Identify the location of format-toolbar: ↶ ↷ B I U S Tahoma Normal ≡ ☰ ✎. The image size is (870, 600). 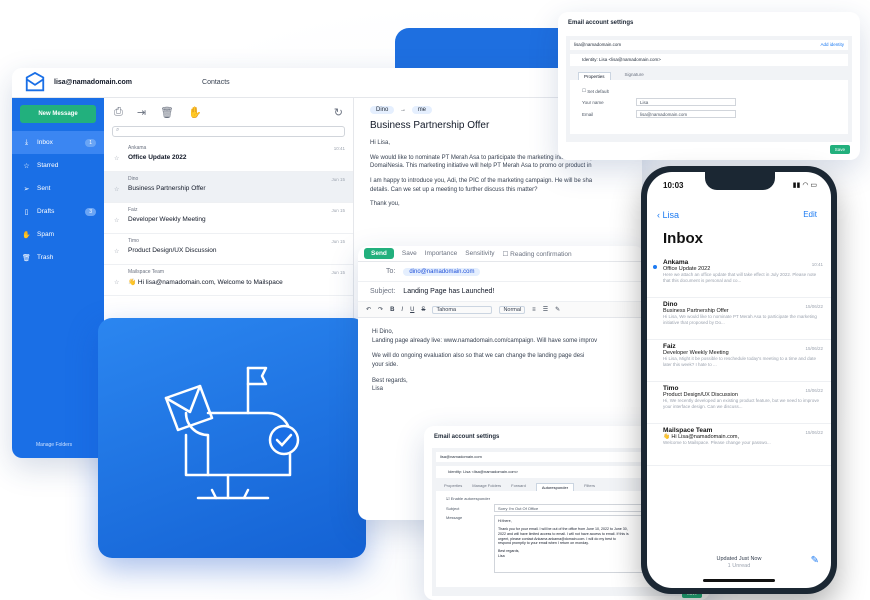
(501, 310).